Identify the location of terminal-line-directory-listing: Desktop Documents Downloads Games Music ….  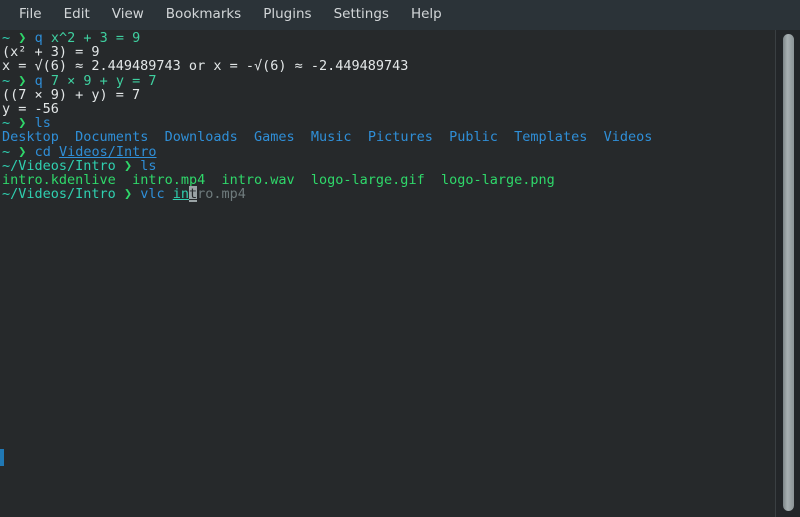
(388, 137).